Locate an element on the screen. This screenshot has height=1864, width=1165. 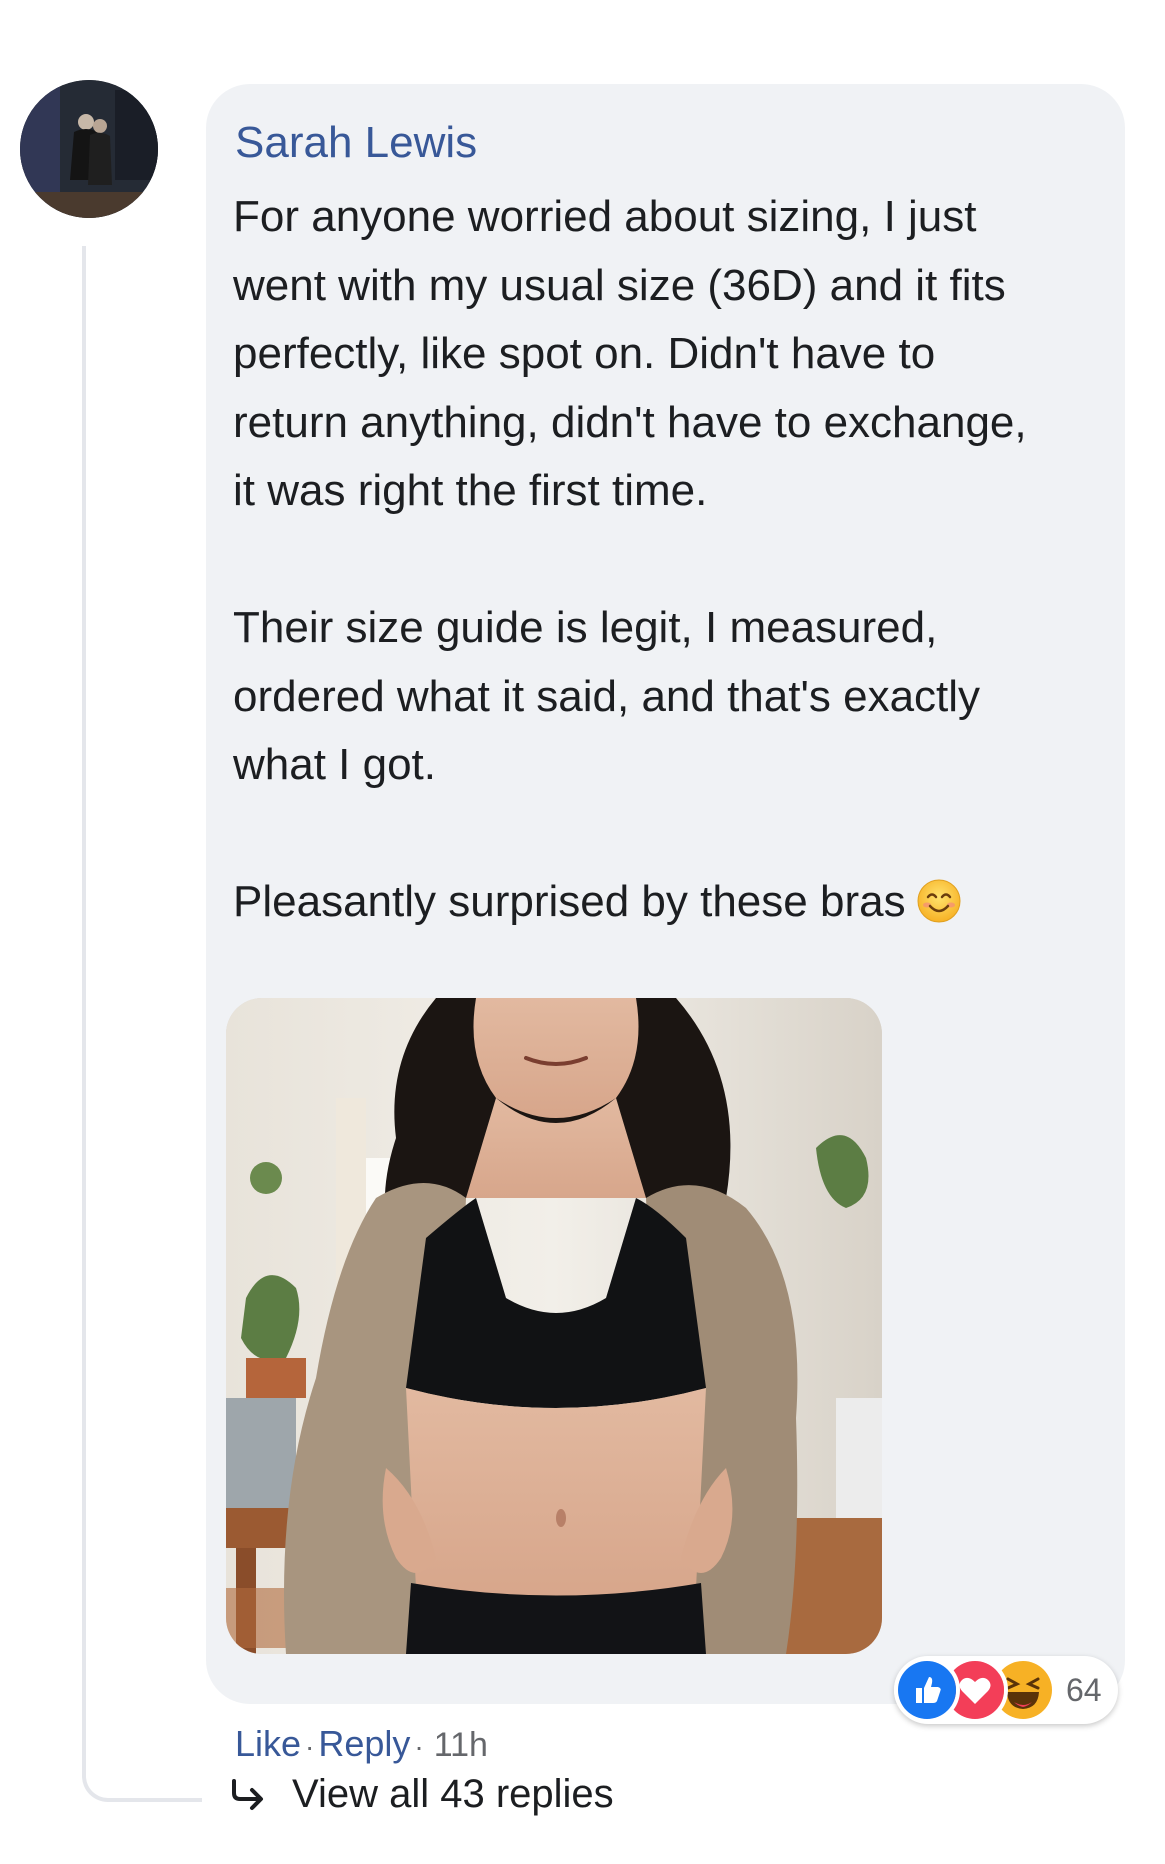
comment-paragraph-3-text: Pleasantly surprised by these bras is located at coordinates (569, 901).